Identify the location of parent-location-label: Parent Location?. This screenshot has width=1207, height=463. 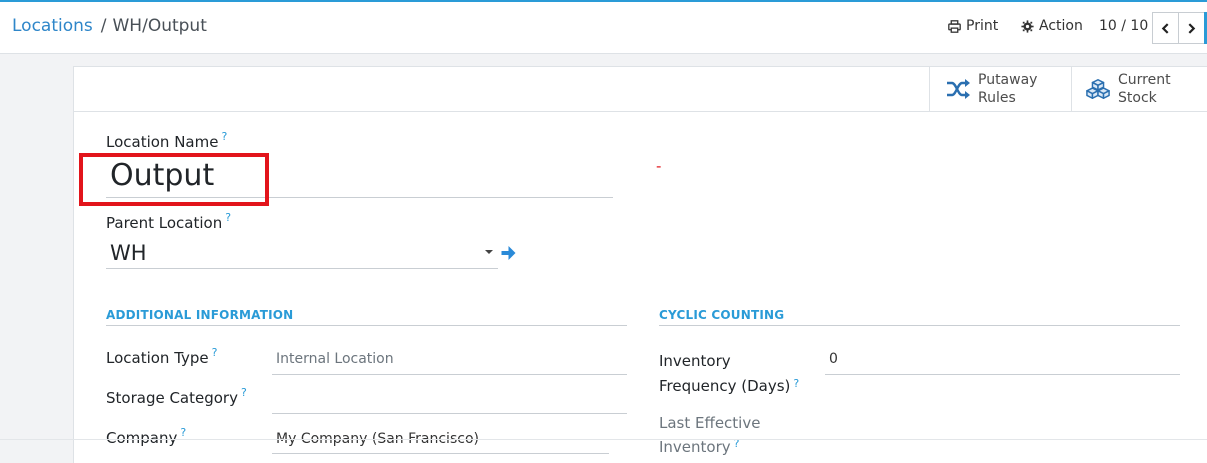
(168, 221).